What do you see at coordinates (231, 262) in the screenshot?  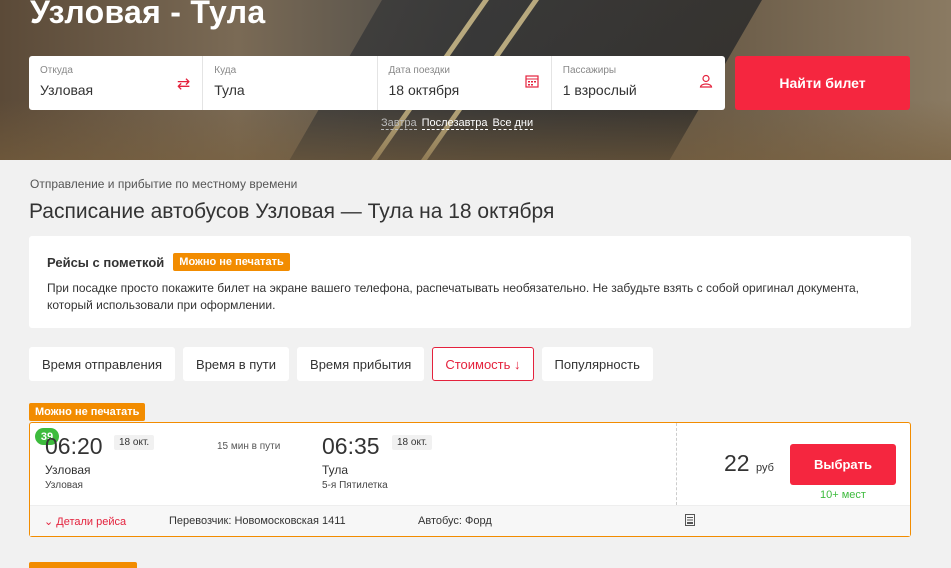 I see `no-print-badge: Можно не печатать` at bounding box center [231, 262].